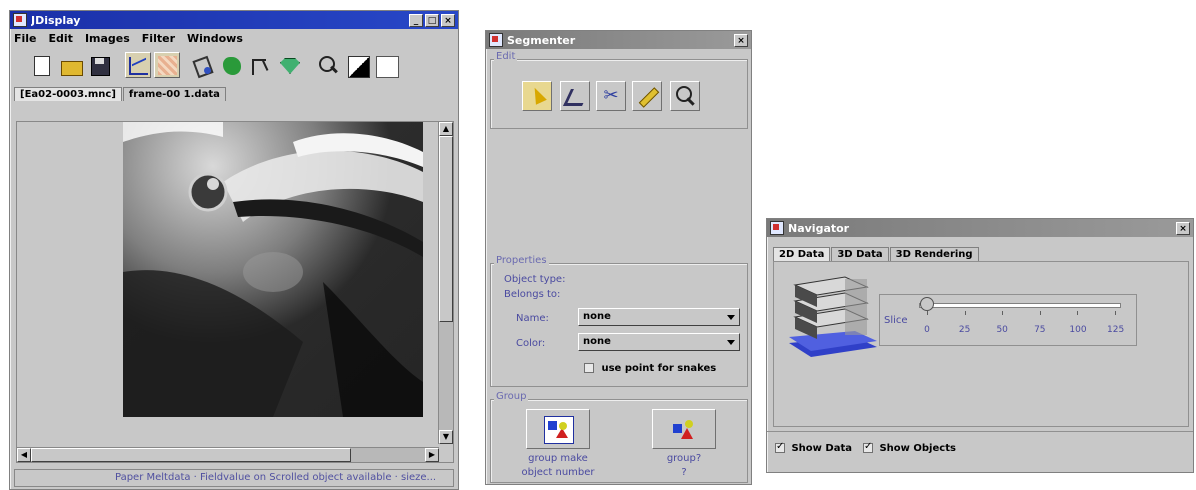 The height and width of the screenshot is (490, 1196). Describe the element at coordinates (541, 40) in the screenshot. I see `window-title: Segmenter` at that location.